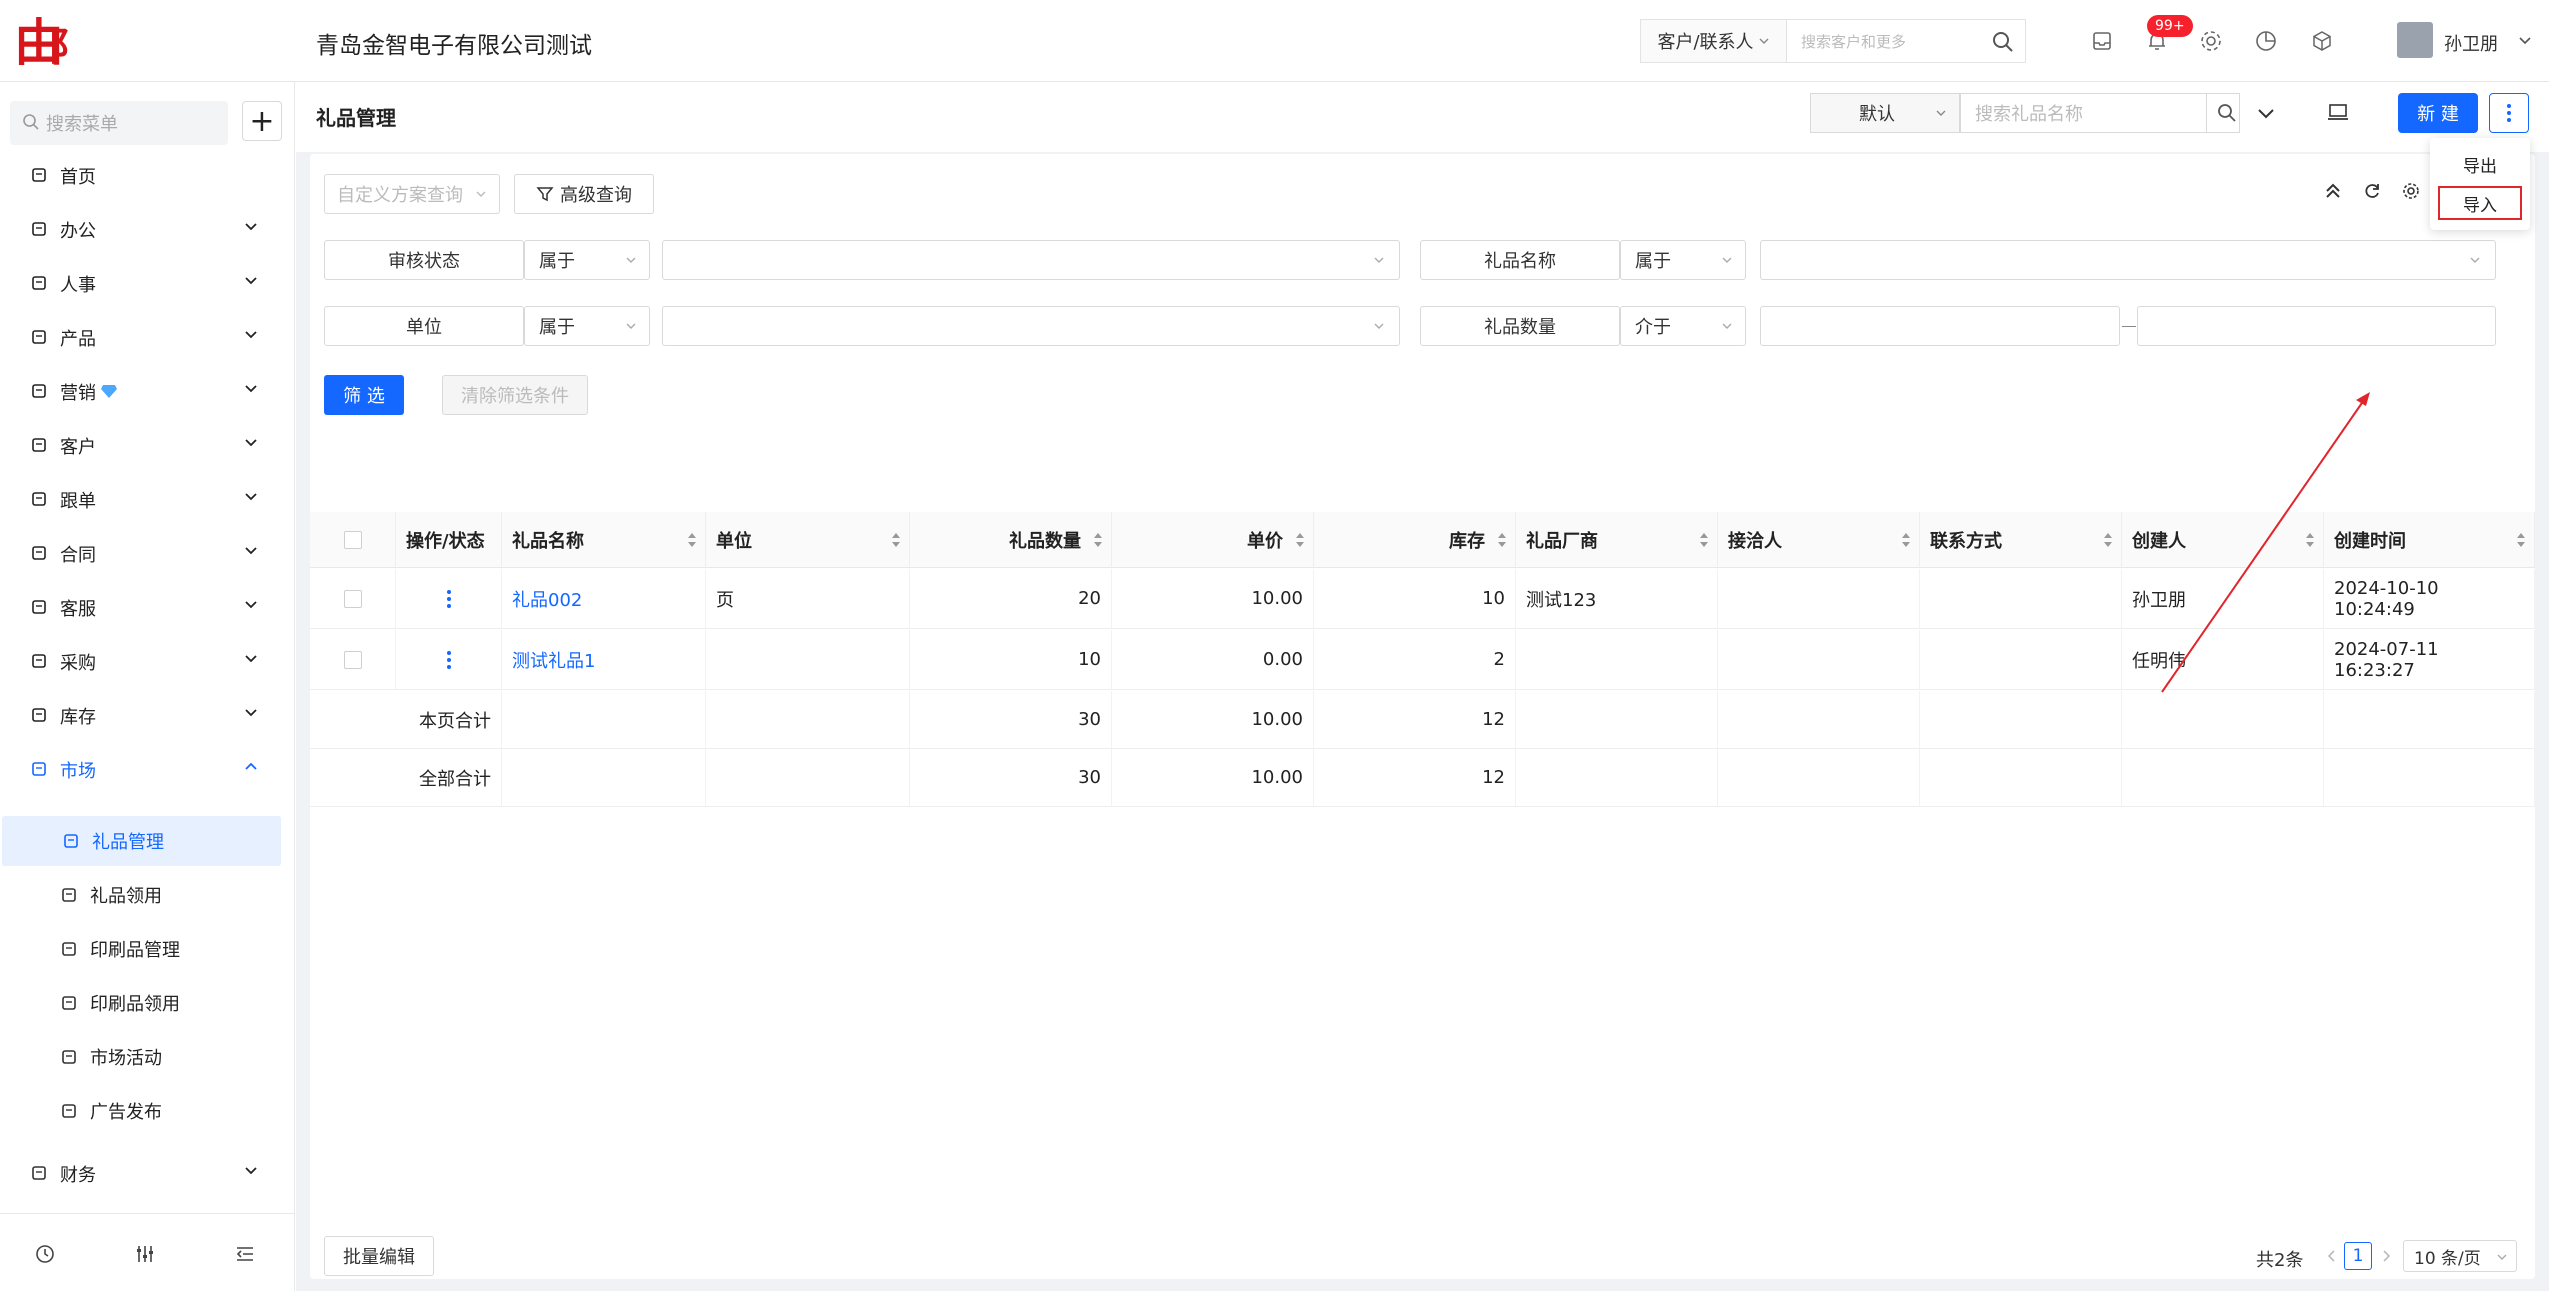  I want to click on menu-search-input: 搜索菜单, so click(119, 123).